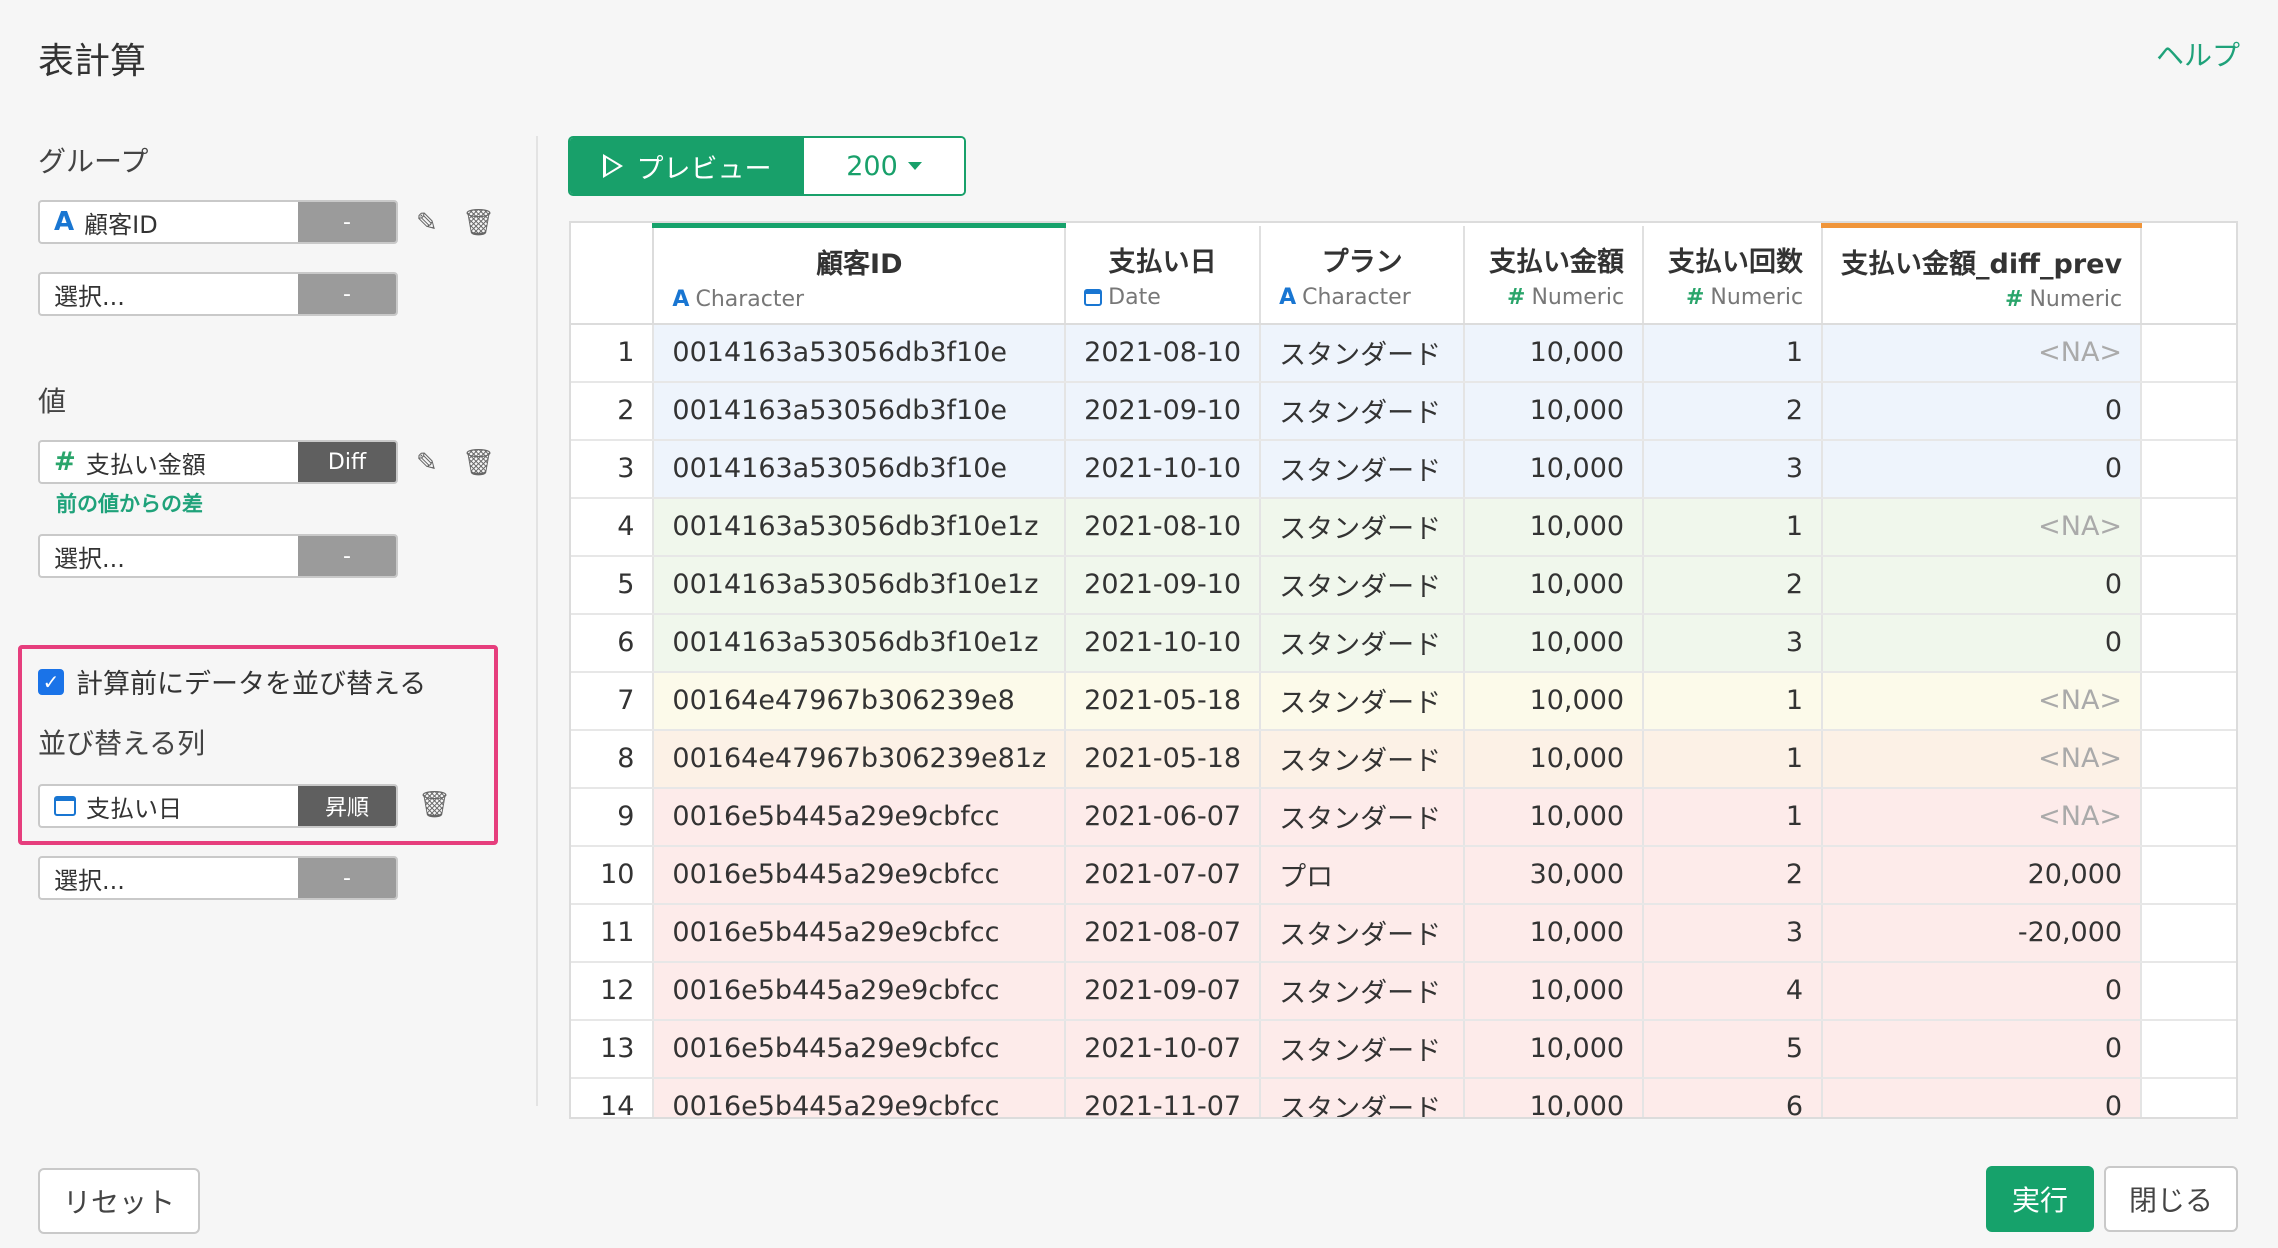 The width and height of the screenshot is (2278, 1248). Describe the element at coordinates (1554, 875) in the screenshot. I see `table-cell-amount: 30,000` at that location.